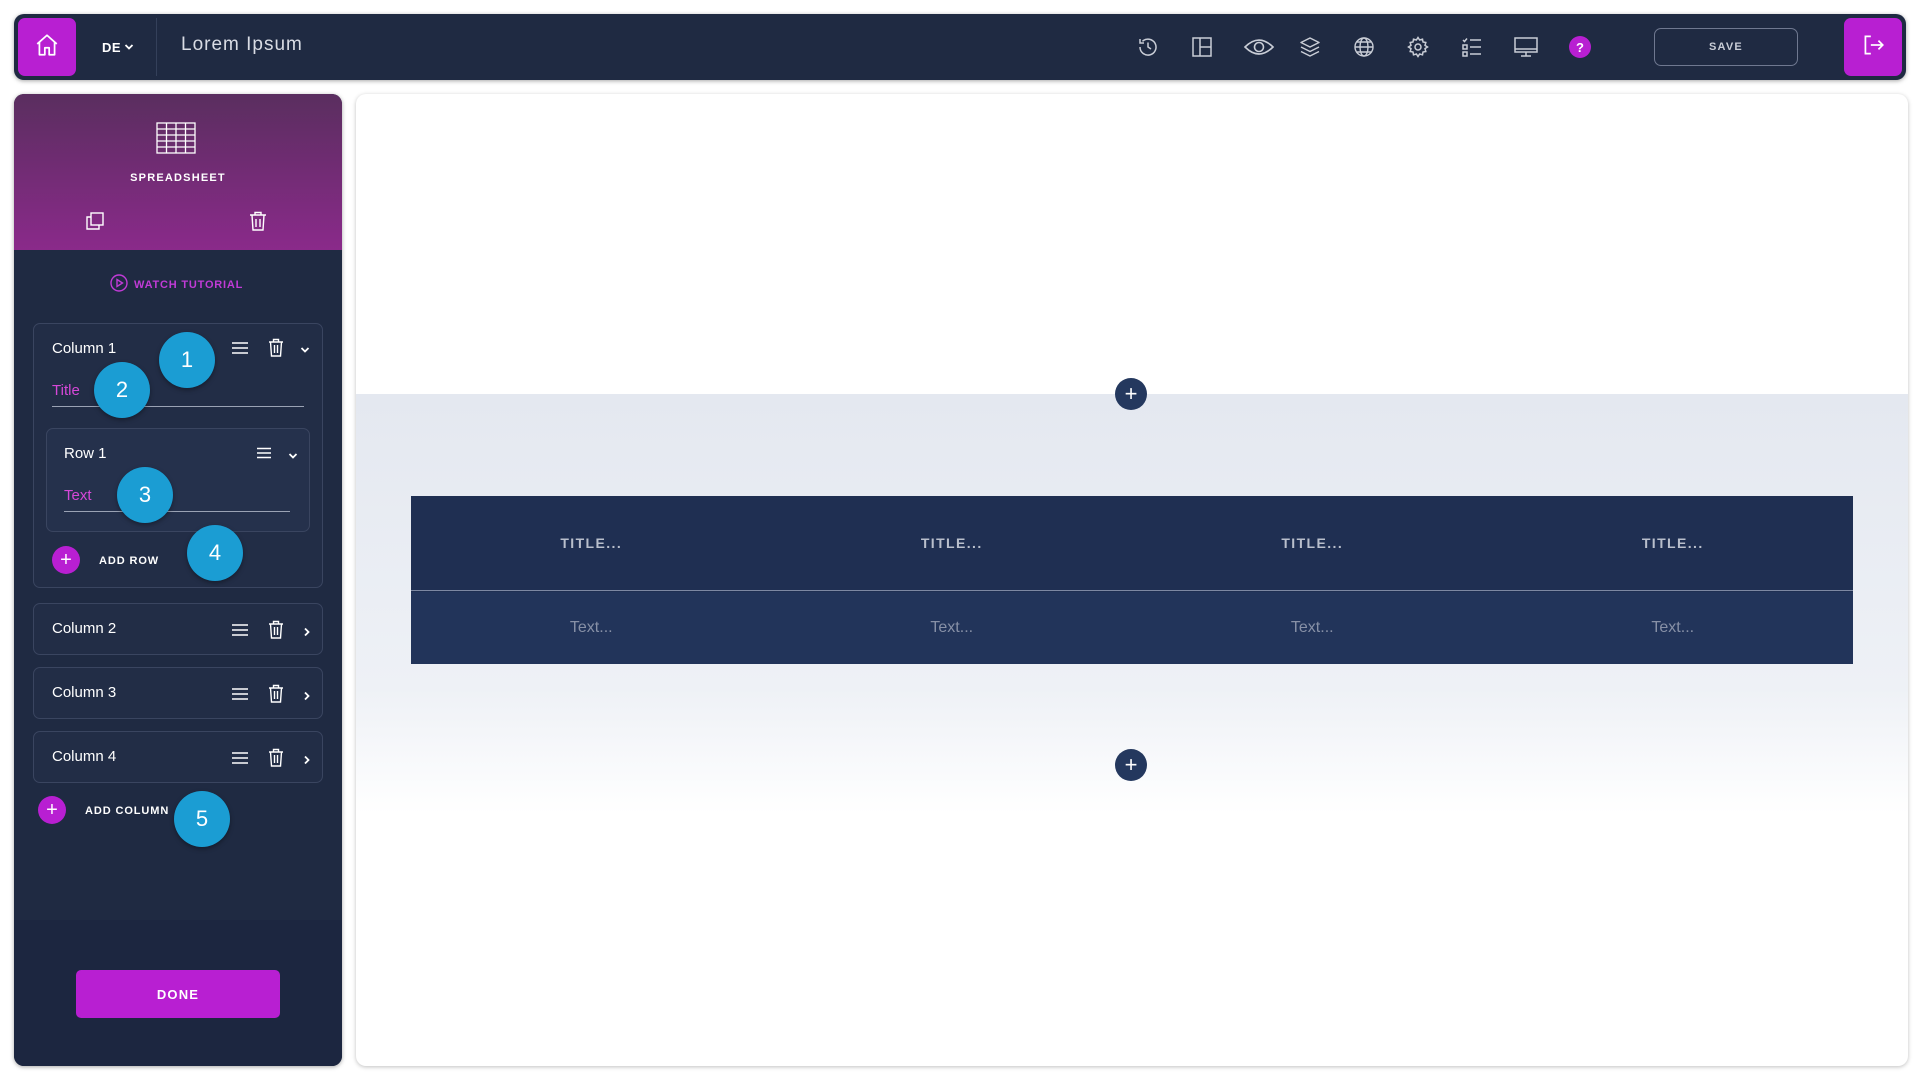 This screenshot has width=1920, height=1080. What do you see at coordinates (122, 390) in the screenshot?
I see `step-badge-2: 2` at bounding box center [122, 390].